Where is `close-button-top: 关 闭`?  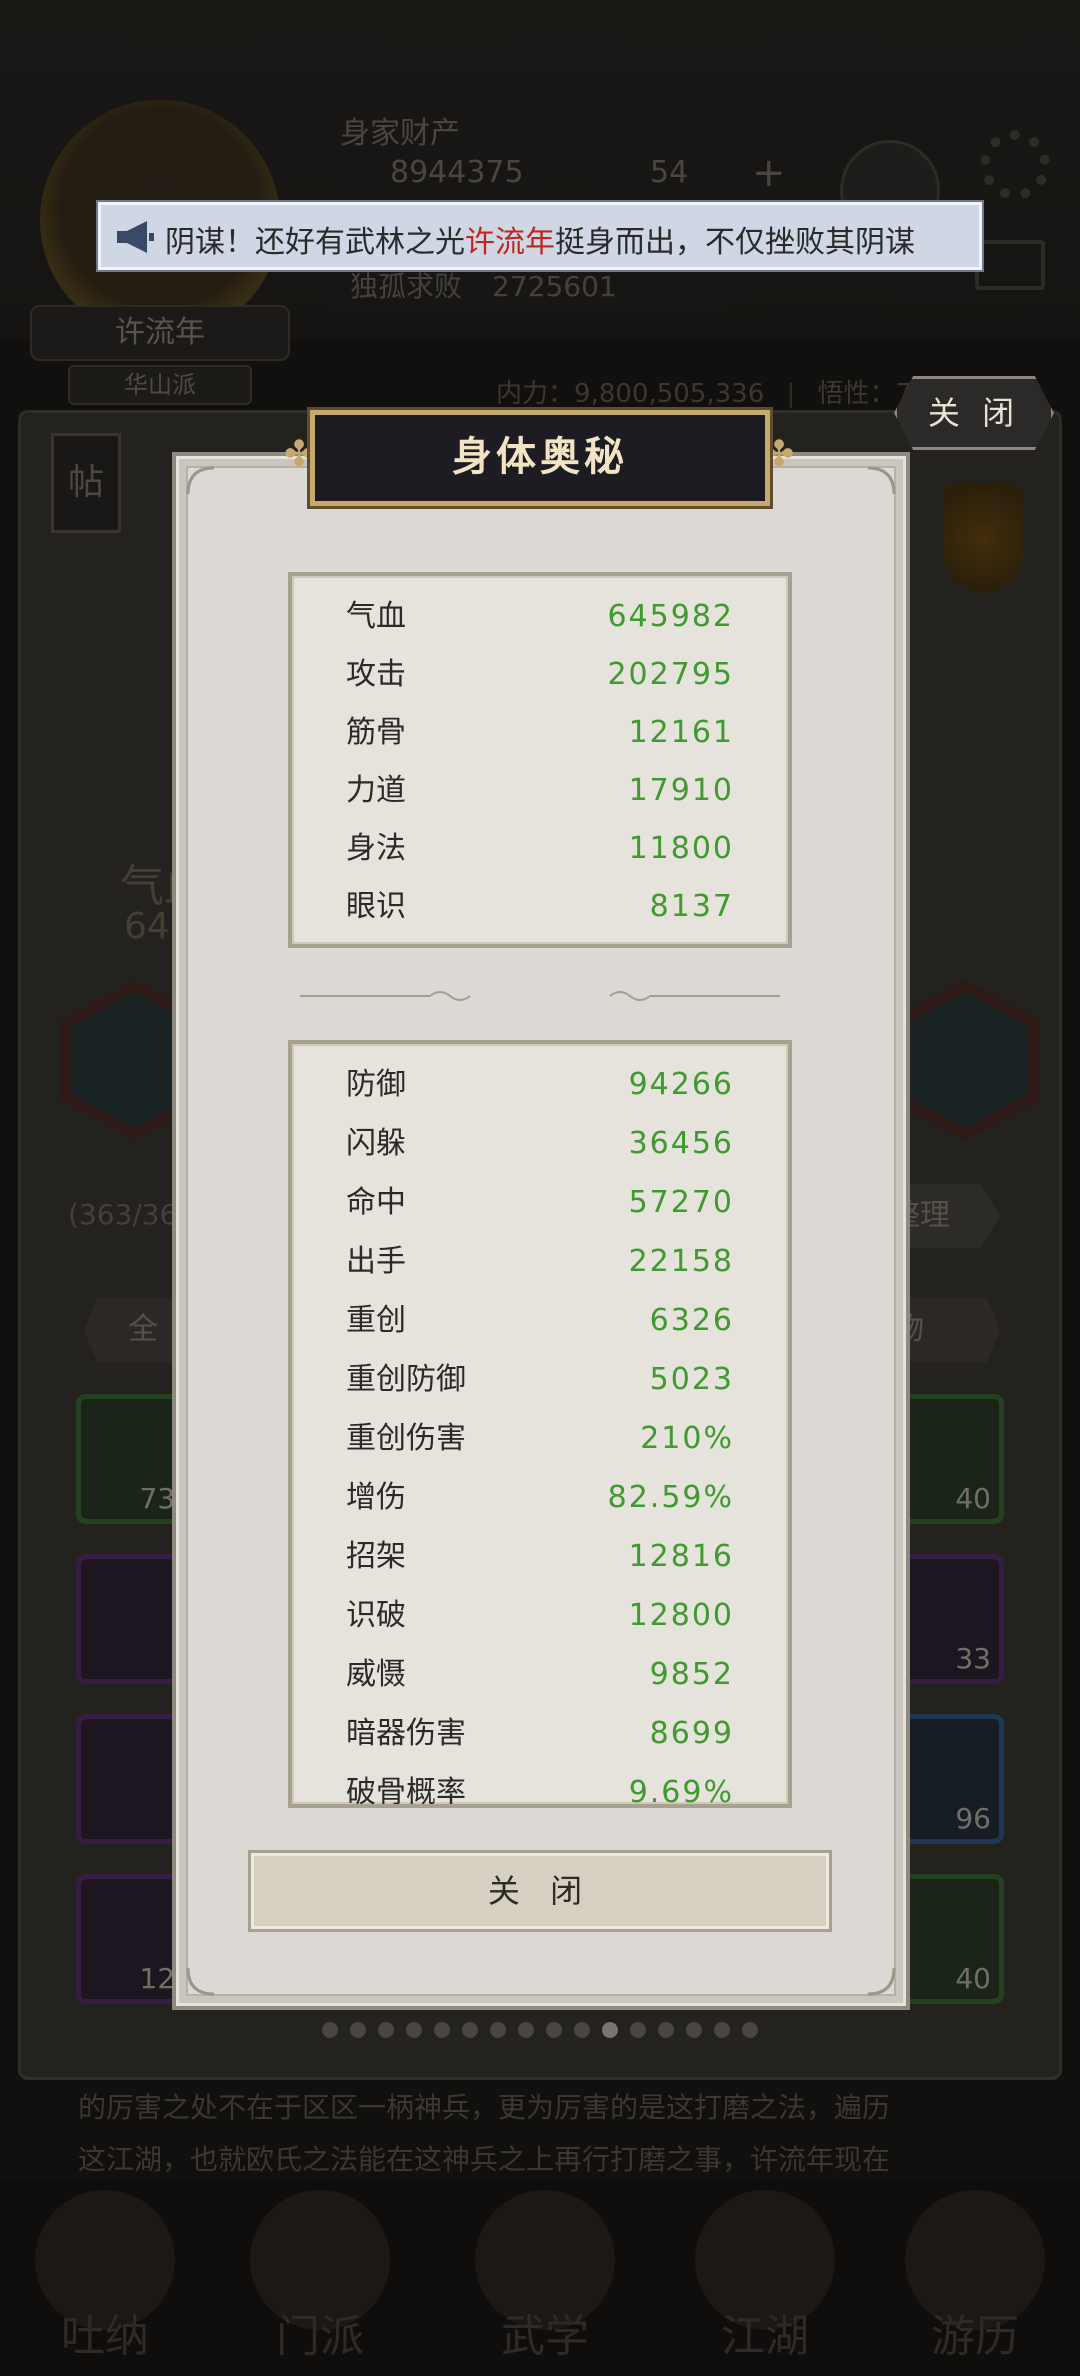
close-button-top: 关 闭 is located at coordinates (974, 413).